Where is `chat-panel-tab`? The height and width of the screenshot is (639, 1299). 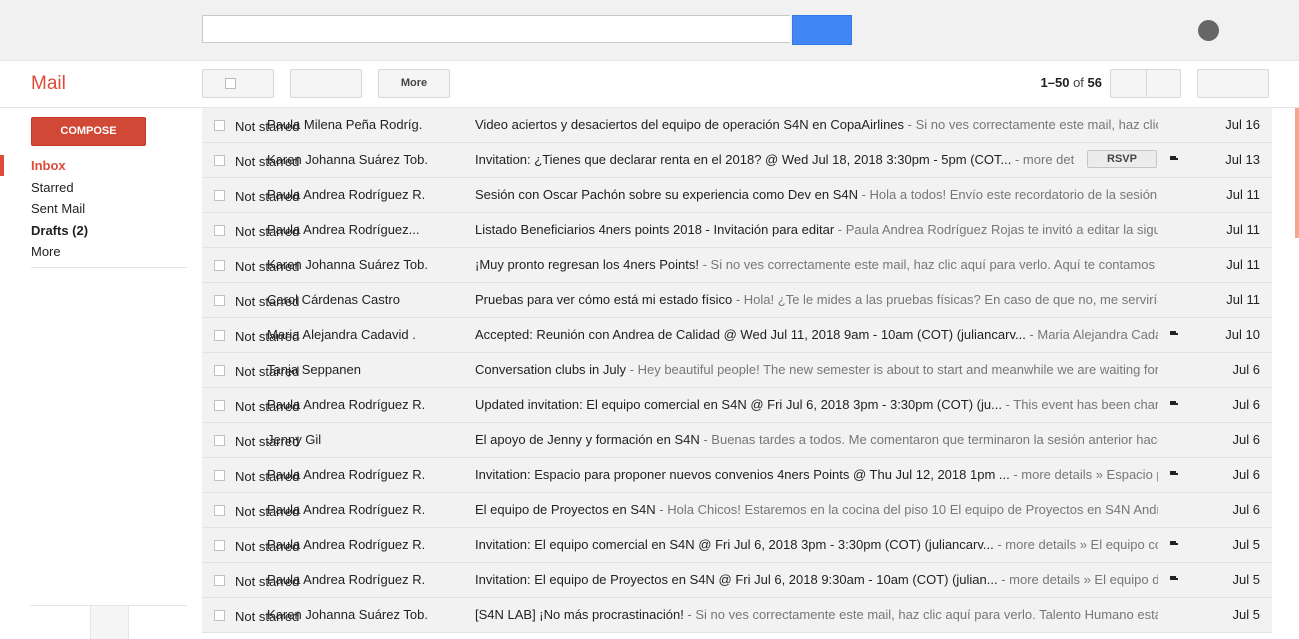
chat-panel-tab is located at coordinates (109, 622).